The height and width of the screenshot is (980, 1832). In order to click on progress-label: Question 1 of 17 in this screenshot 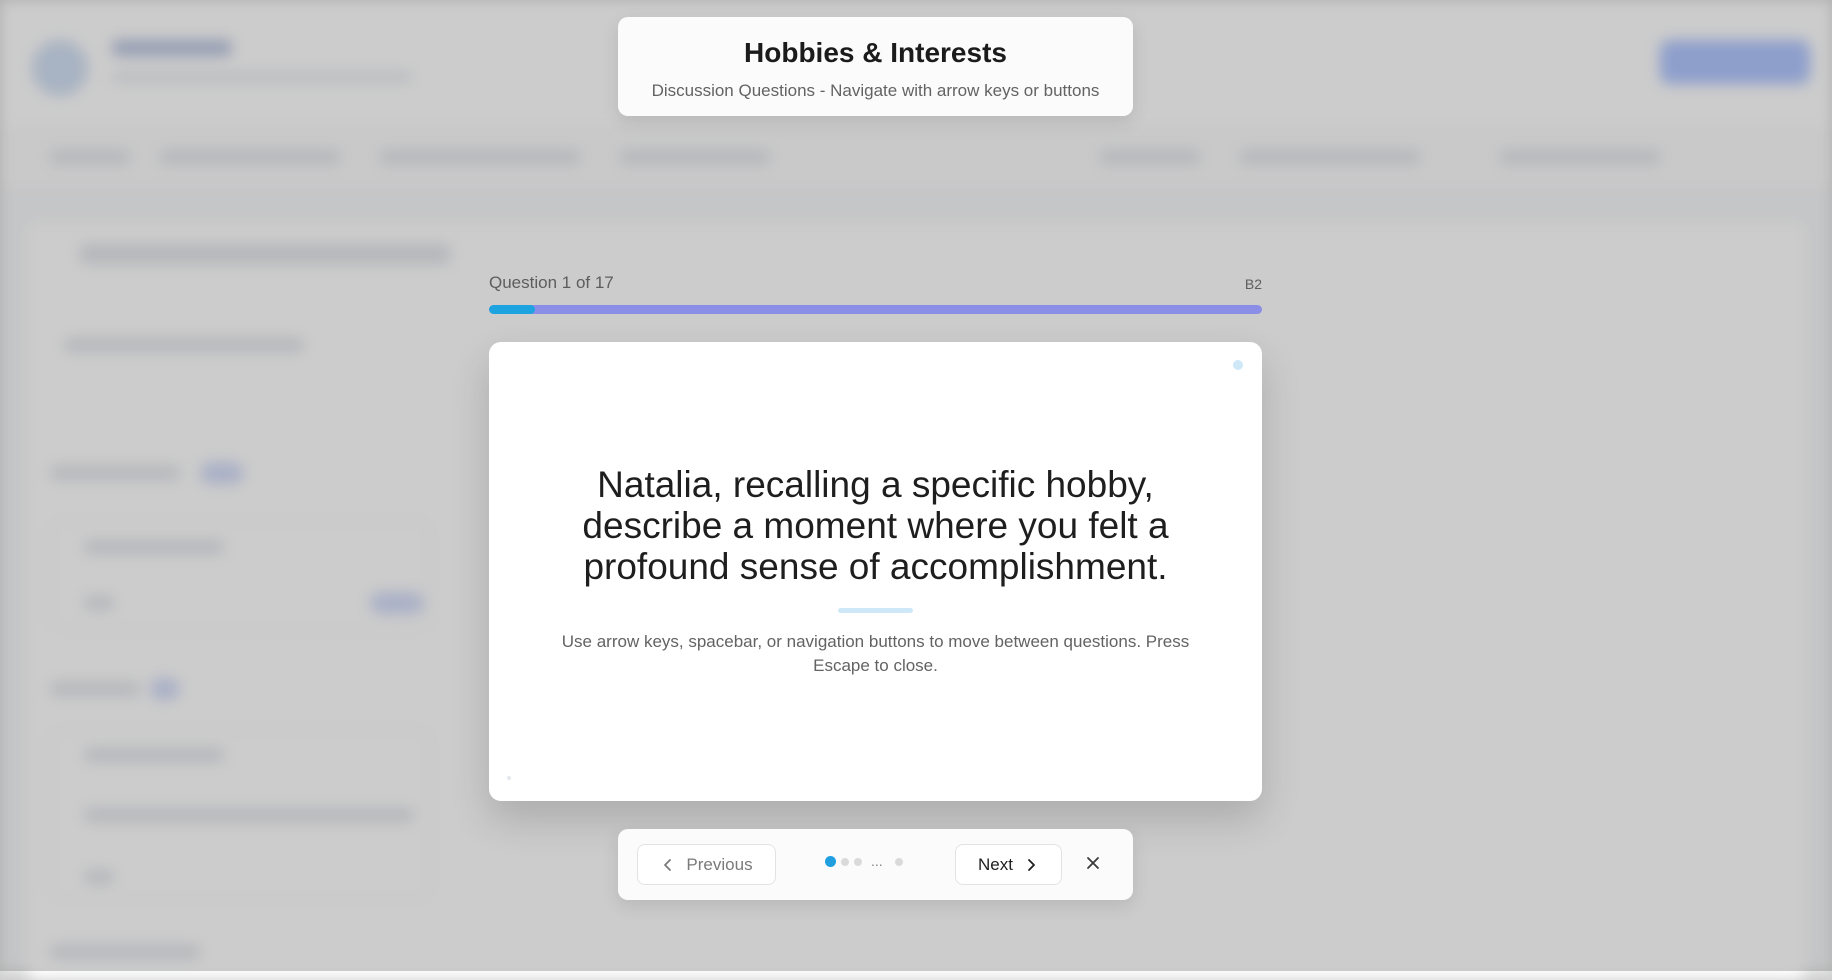, I will do `click(551, 282)`.